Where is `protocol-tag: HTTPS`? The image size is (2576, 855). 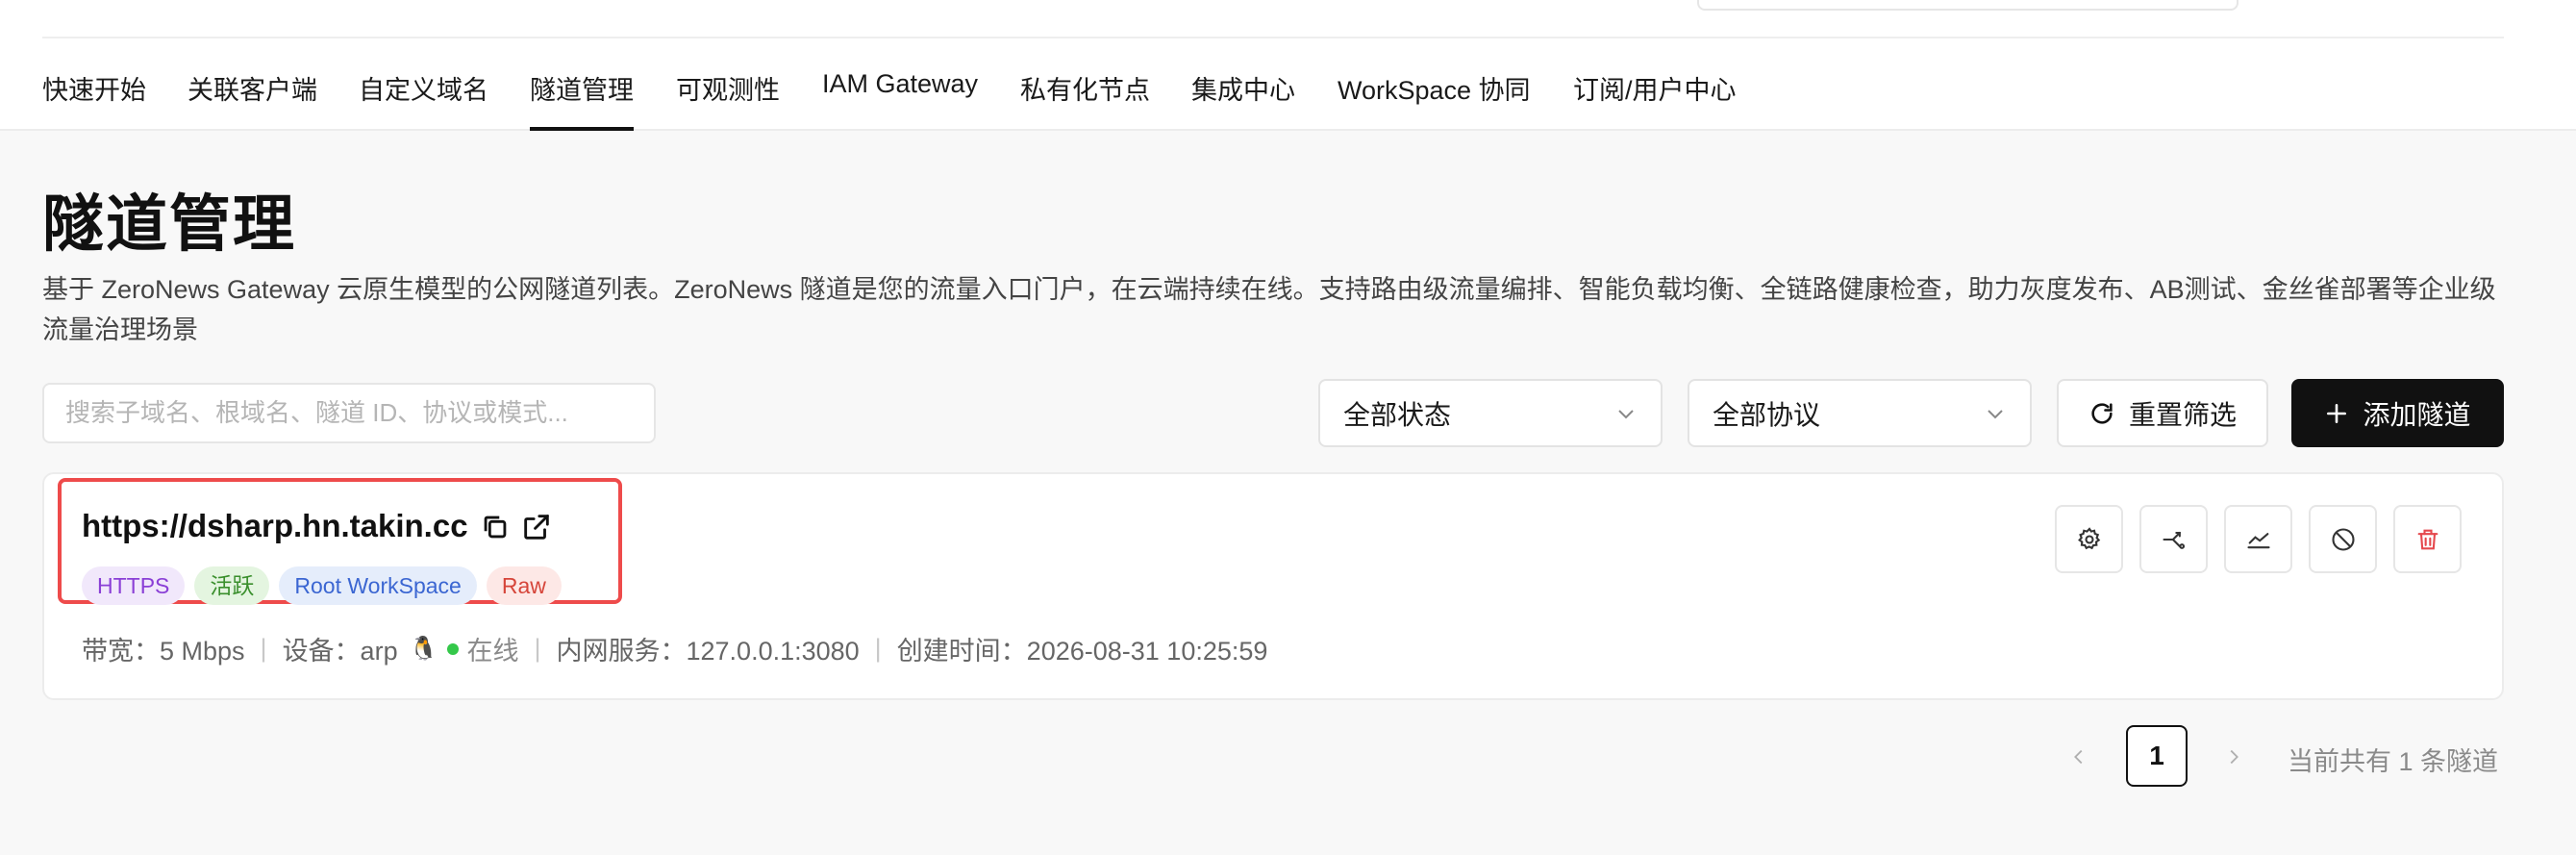 protocol-tag: HTTPS is located at coordinates (134, 585).